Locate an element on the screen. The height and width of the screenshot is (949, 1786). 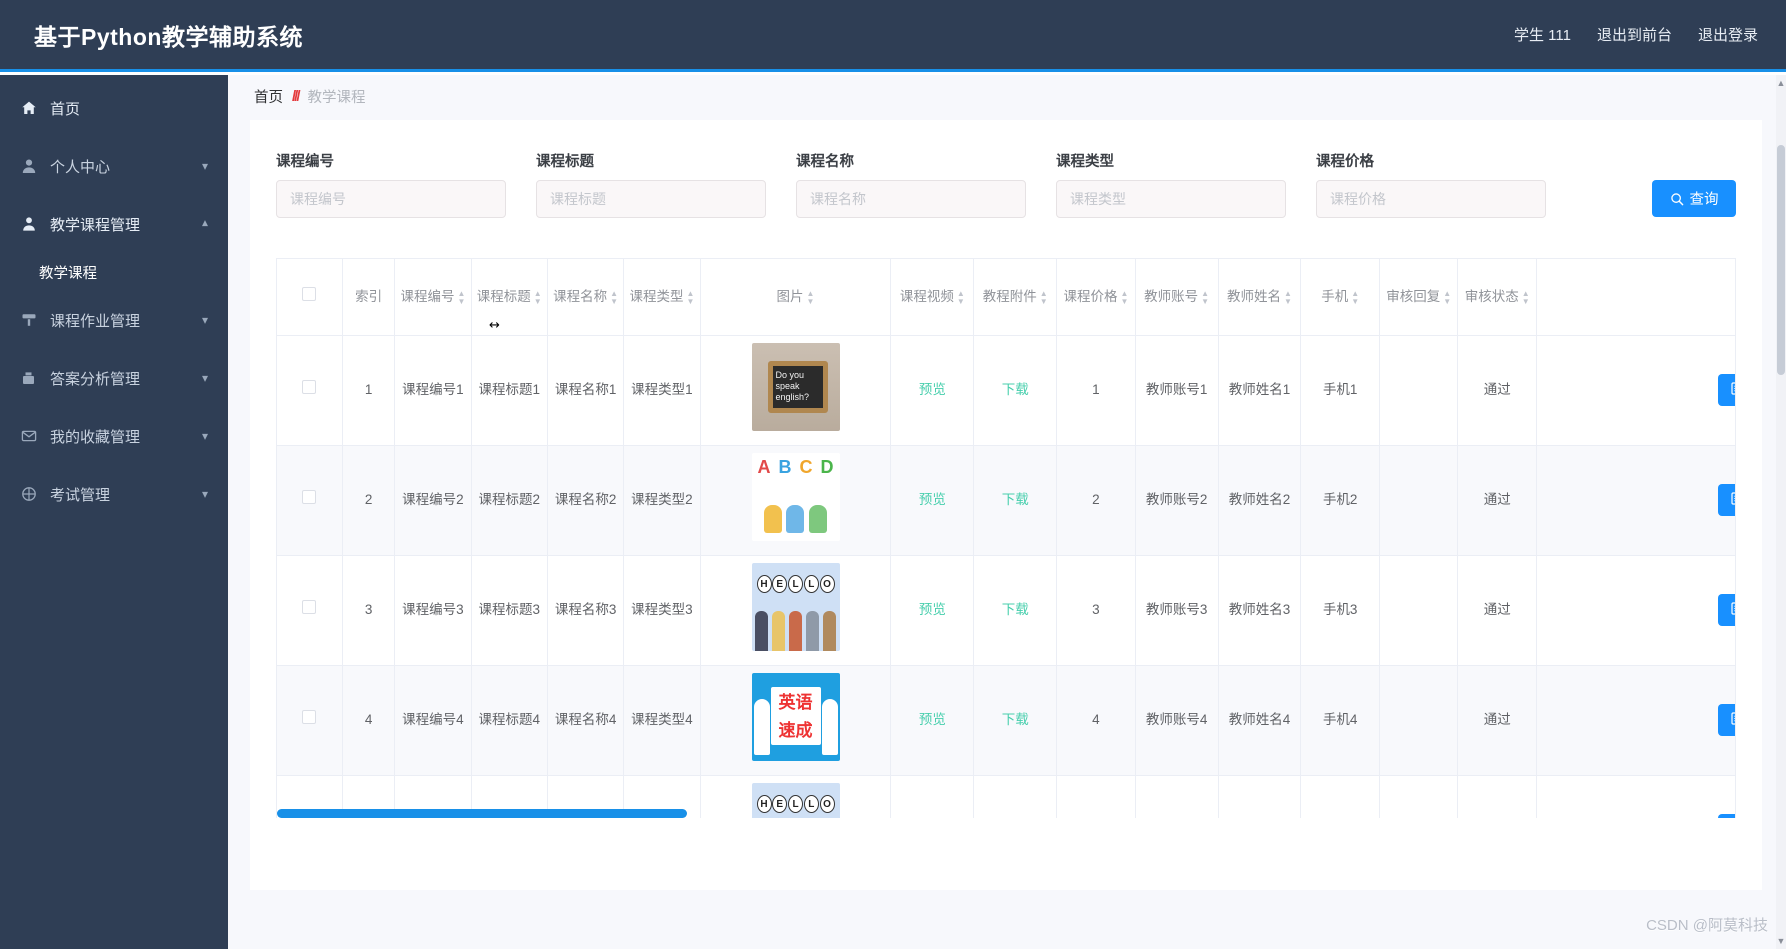
cell-index: 4 is located at coordinates (369, 720).